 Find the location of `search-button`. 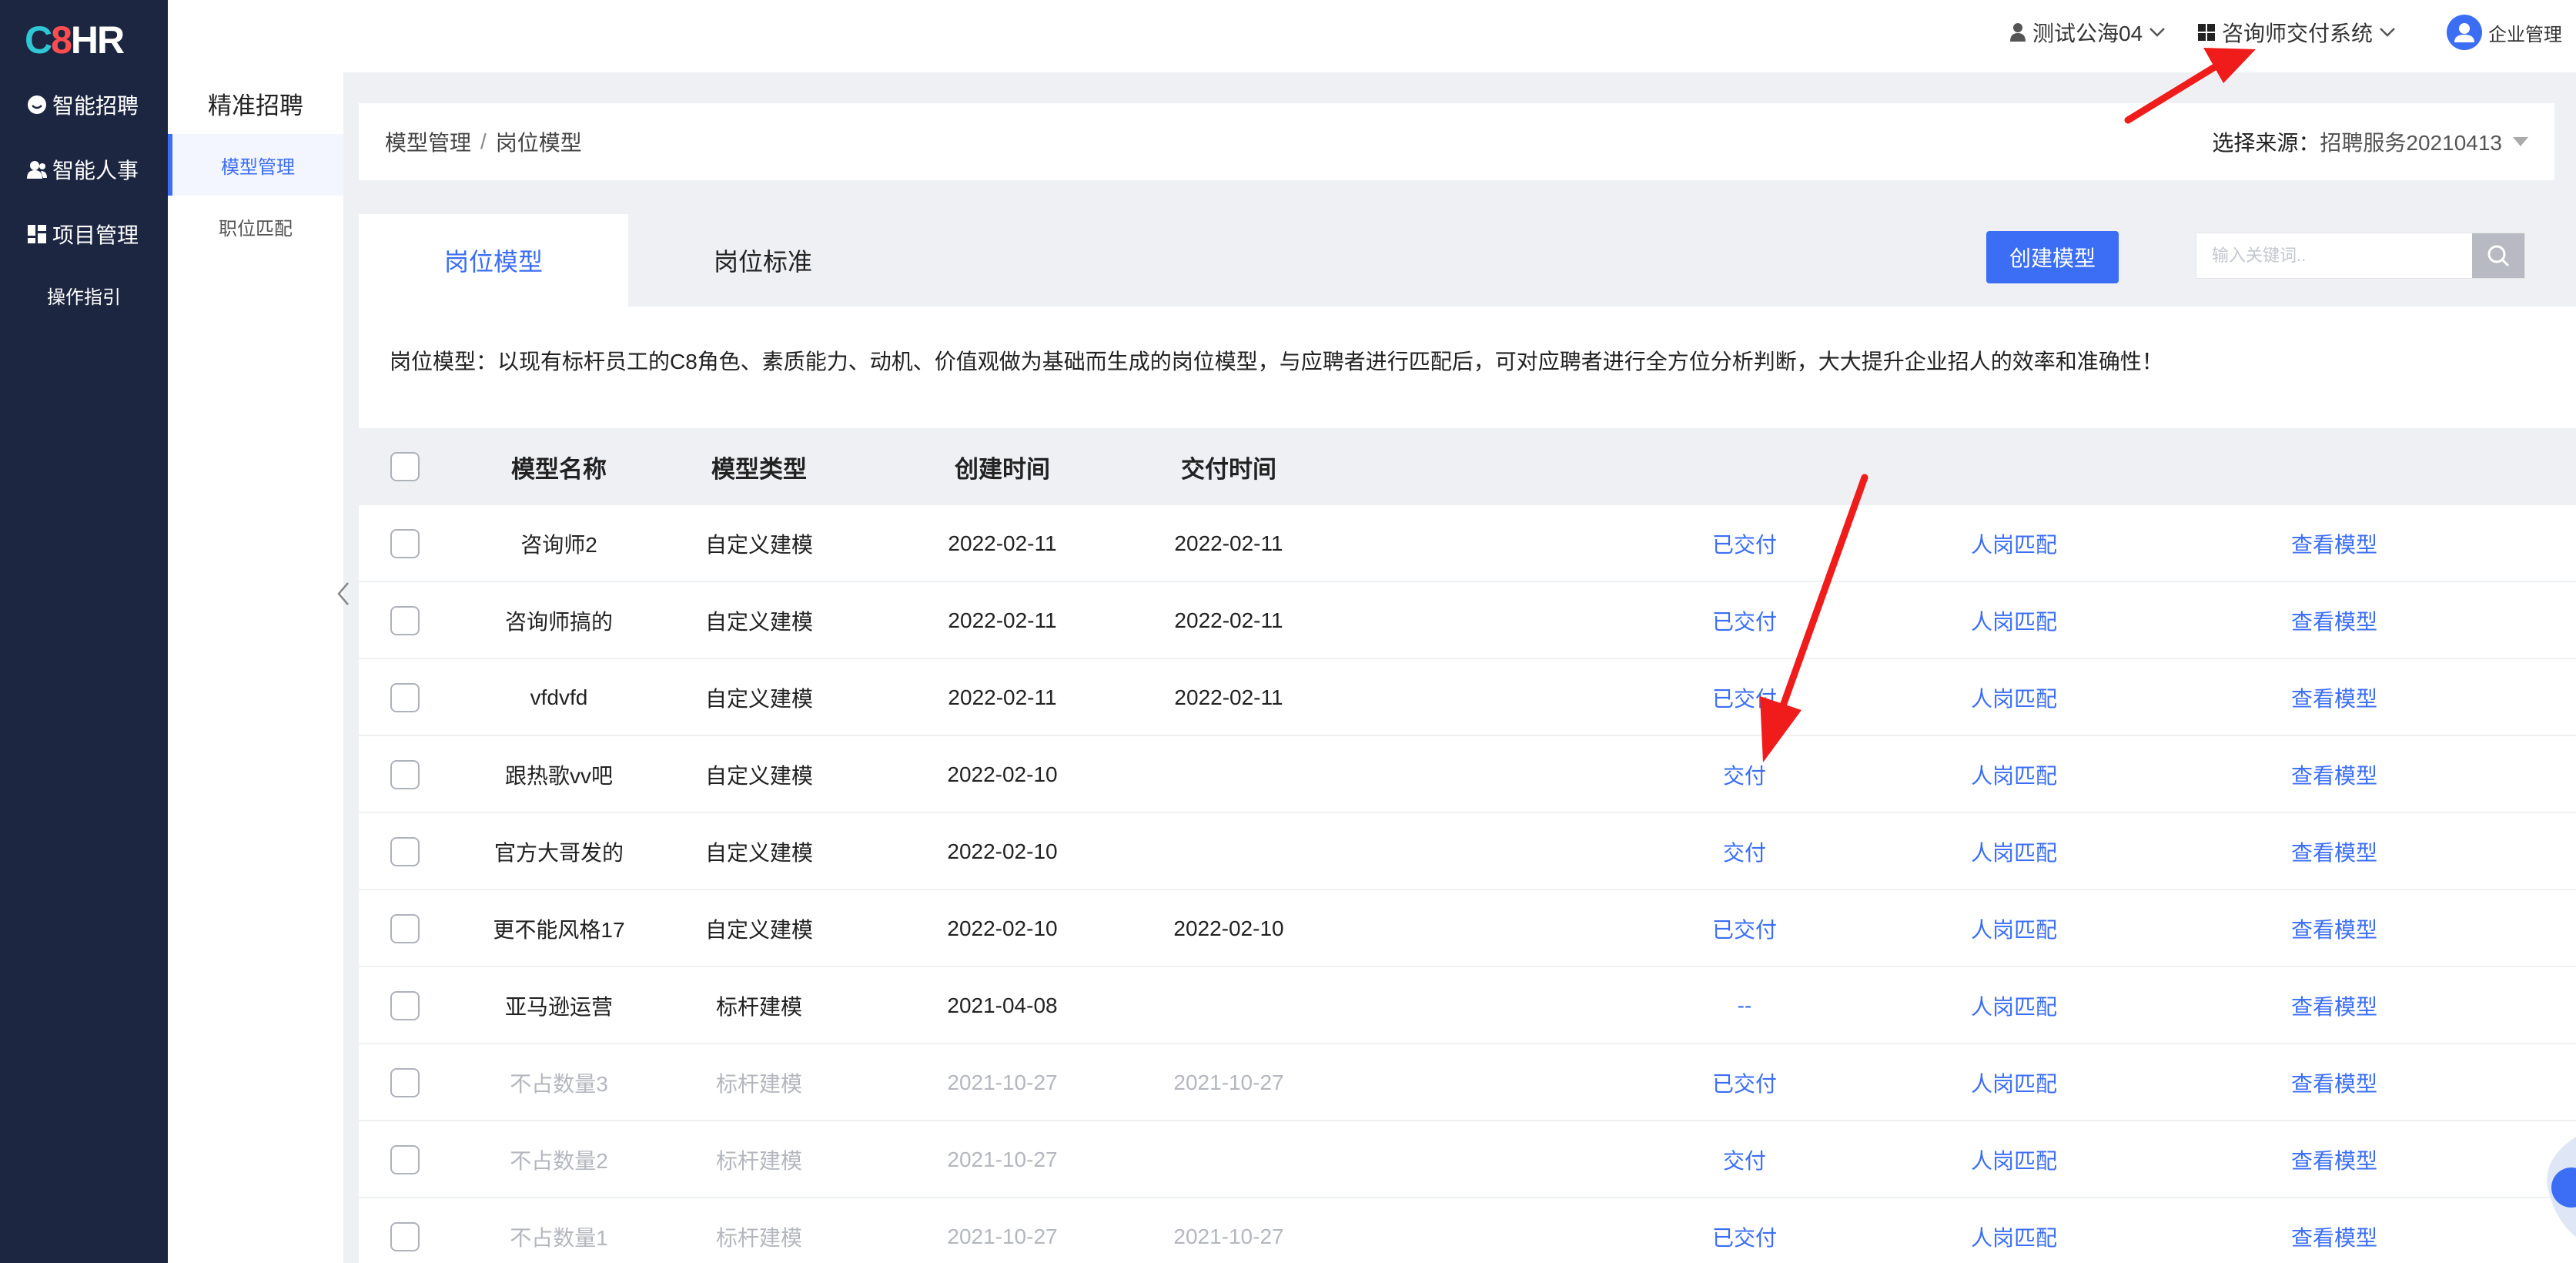

search-button is located at coordinates (2498, 255).